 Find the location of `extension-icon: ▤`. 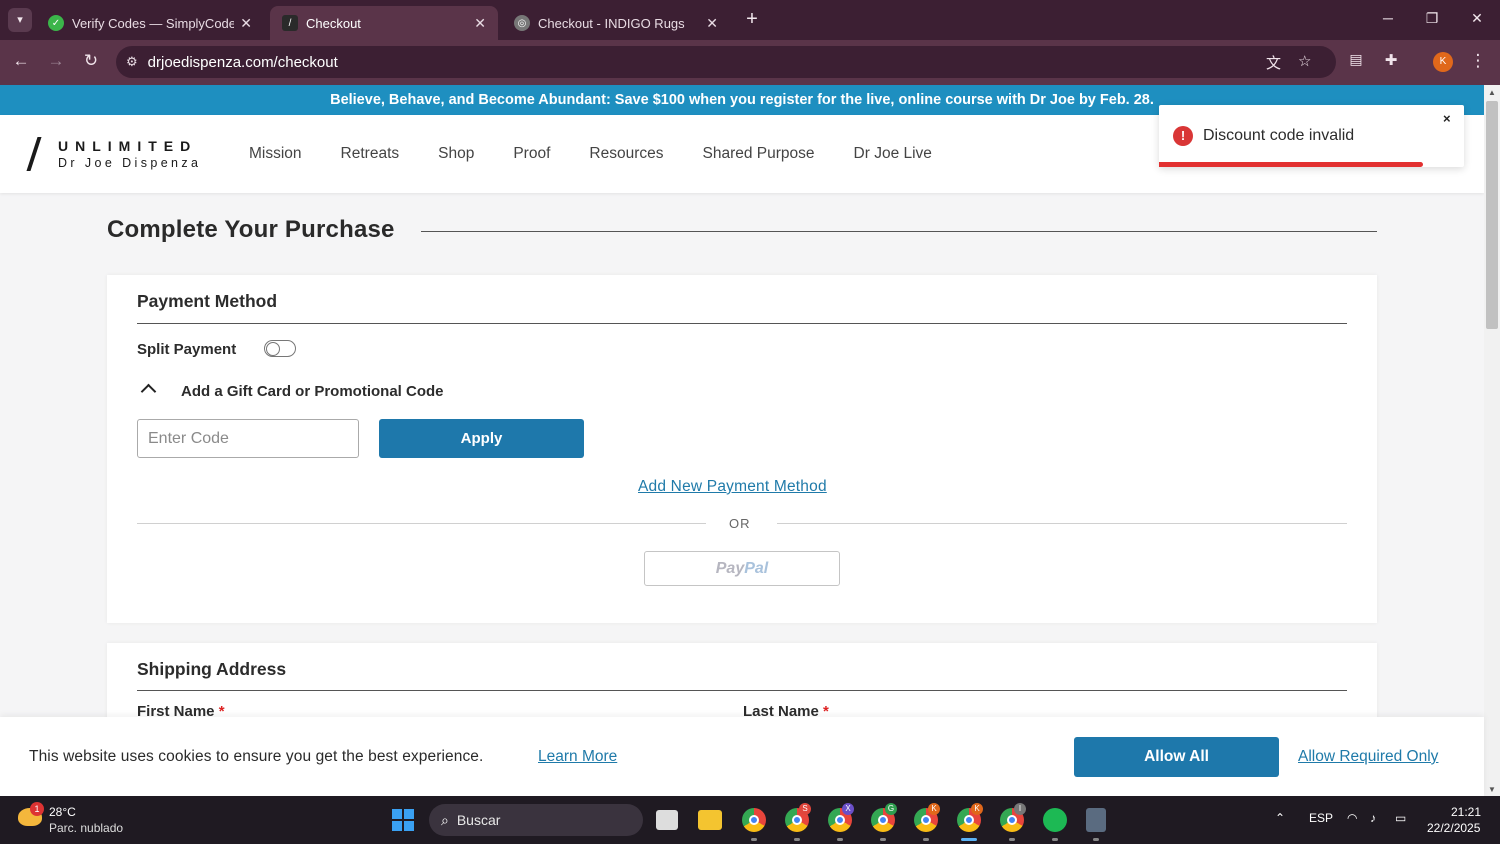

extension-icon: ▤ is located at coordinates (1356, 59).